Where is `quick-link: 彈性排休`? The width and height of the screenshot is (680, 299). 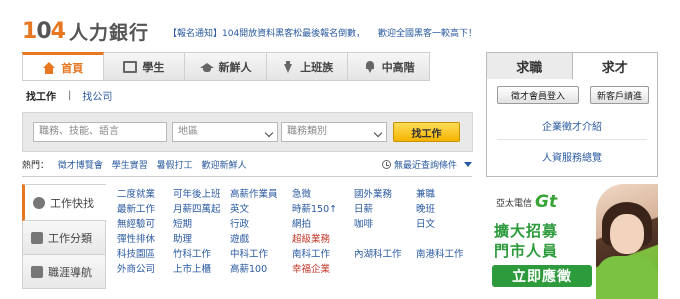 quick-link: 彈性排休 is located at coordinates (145, 240).